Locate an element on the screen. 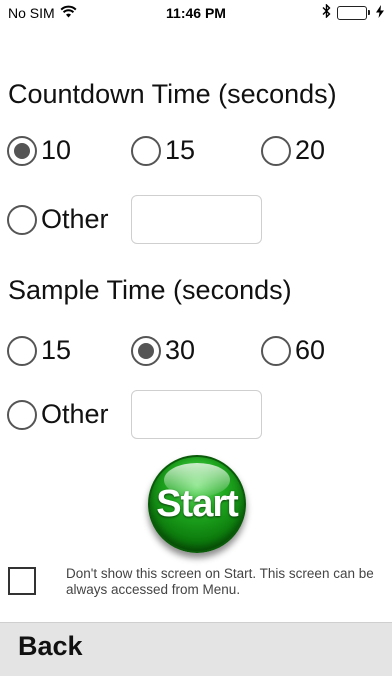 The width and height of the screenshot is (392, 696). countdown-title: Countdown Time (seconds) is located at coordinates (172, 94).